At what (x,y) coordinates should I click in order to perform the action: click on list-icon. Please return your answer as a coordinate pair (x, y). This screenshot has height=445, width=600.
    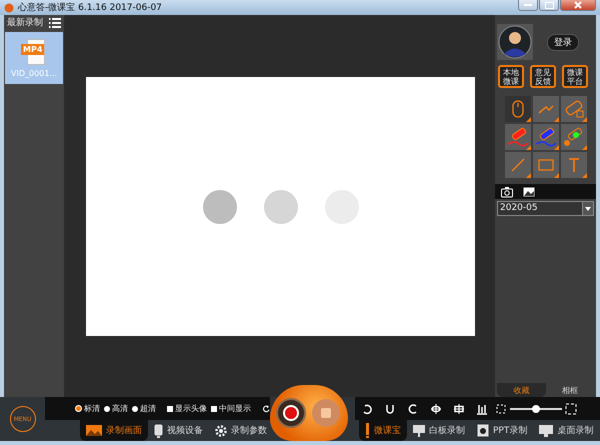
    Looking at the image, I should click on (55, 22).